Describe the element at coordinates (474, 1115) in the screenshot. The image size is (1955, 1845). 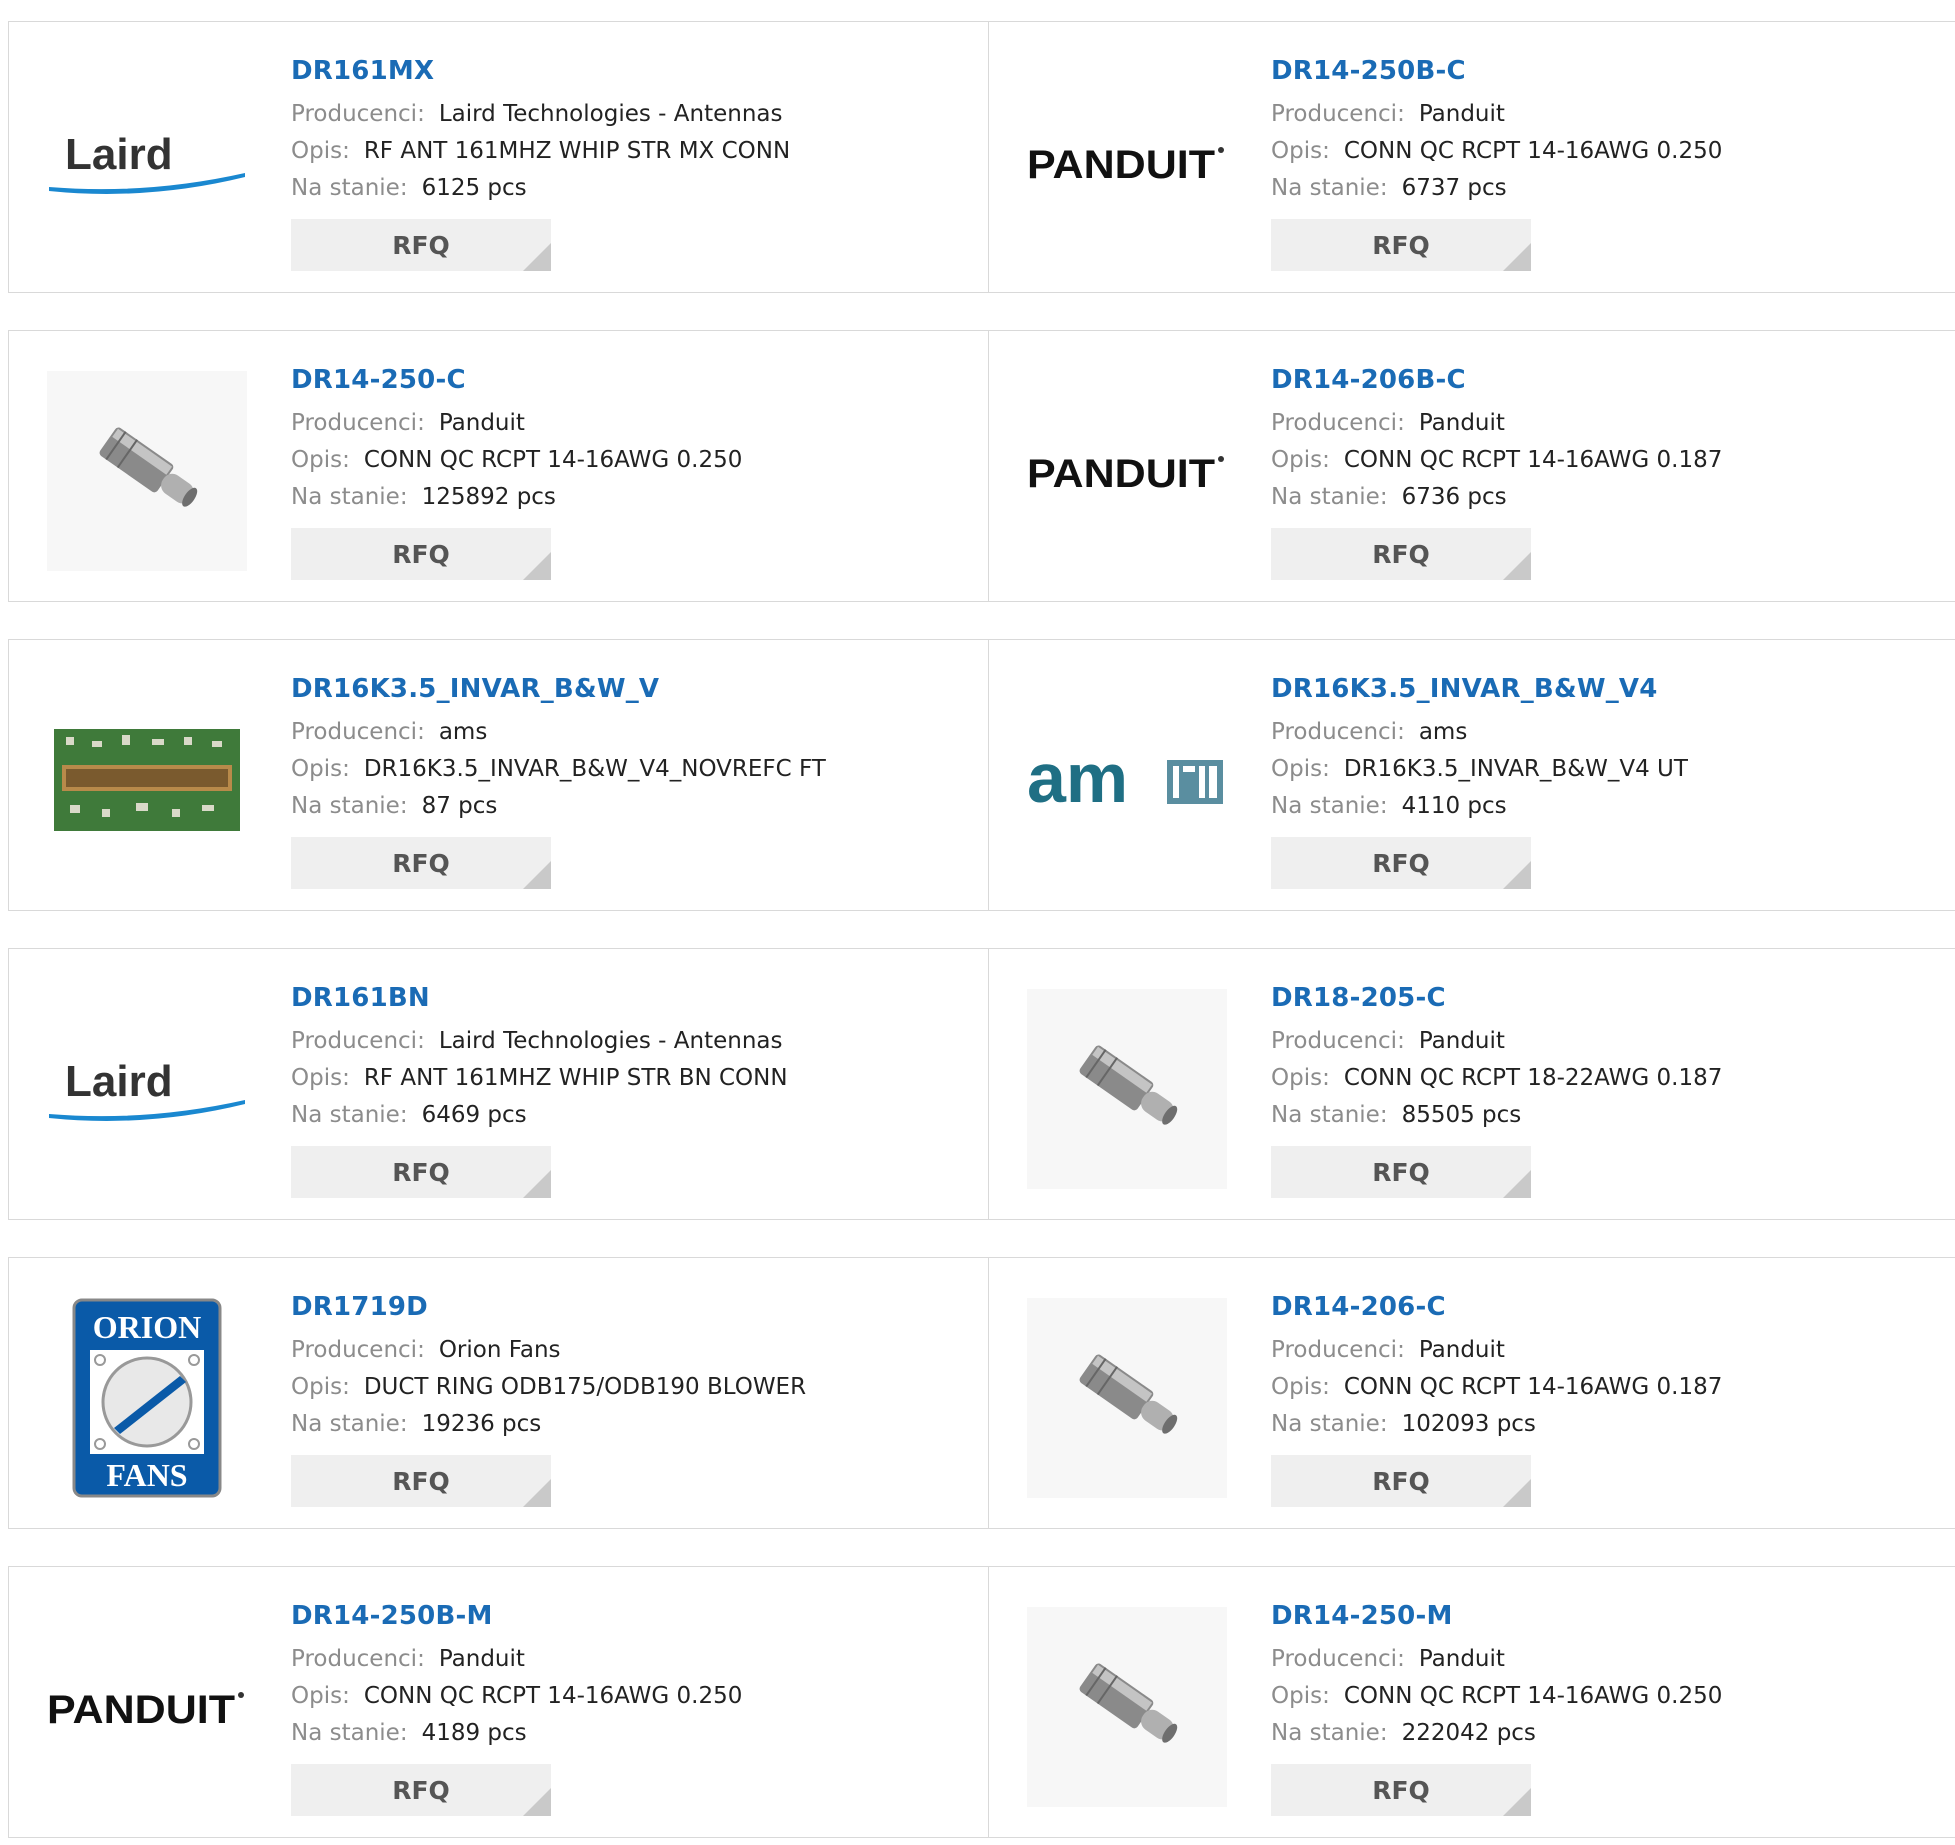
I see `stock-value: 6469 pcs` at that location.